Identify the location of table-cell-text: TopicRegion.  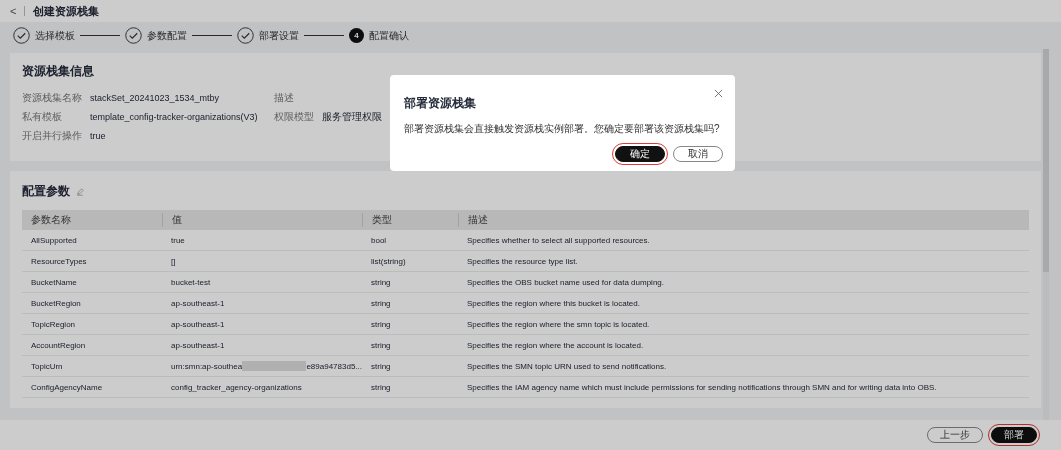
(53, 324).